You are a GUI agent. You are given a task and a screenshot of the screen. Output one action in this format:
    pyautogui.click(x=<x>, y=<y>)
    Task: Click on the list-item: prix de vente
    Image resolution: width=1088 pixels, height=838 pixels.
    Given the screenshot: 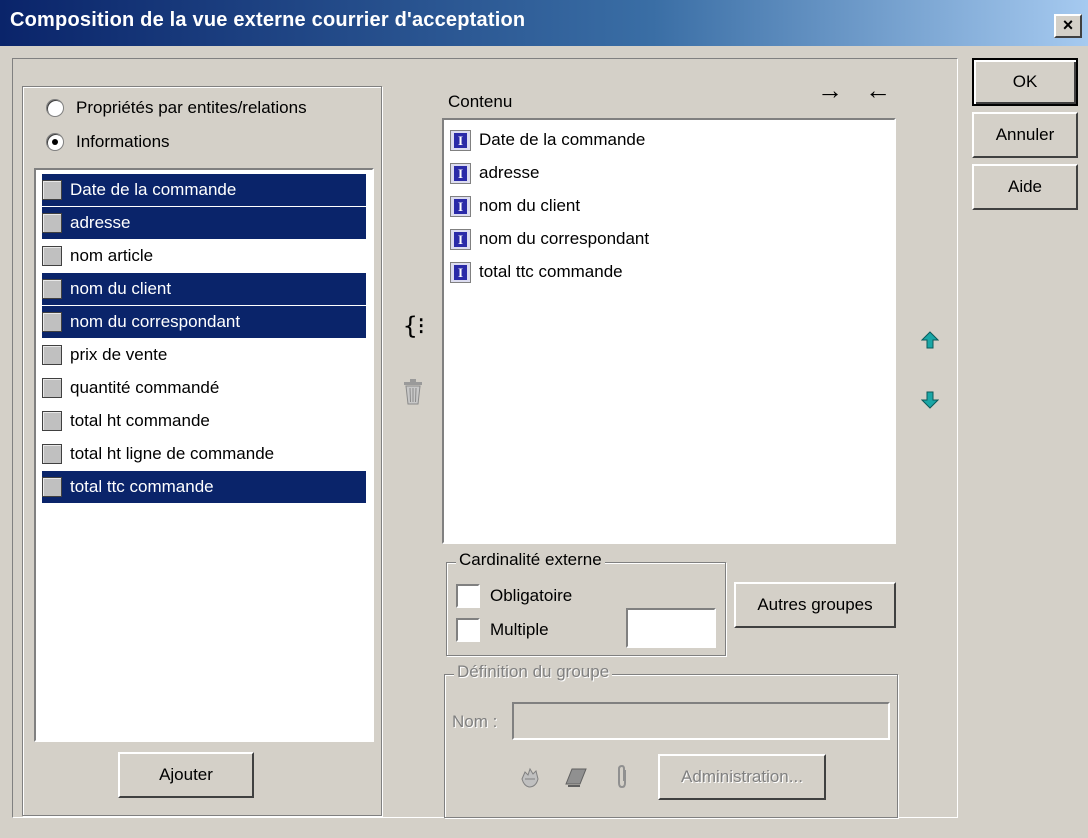 What is the action you would take?
    pyautogui.click(x=204, y=355)
    